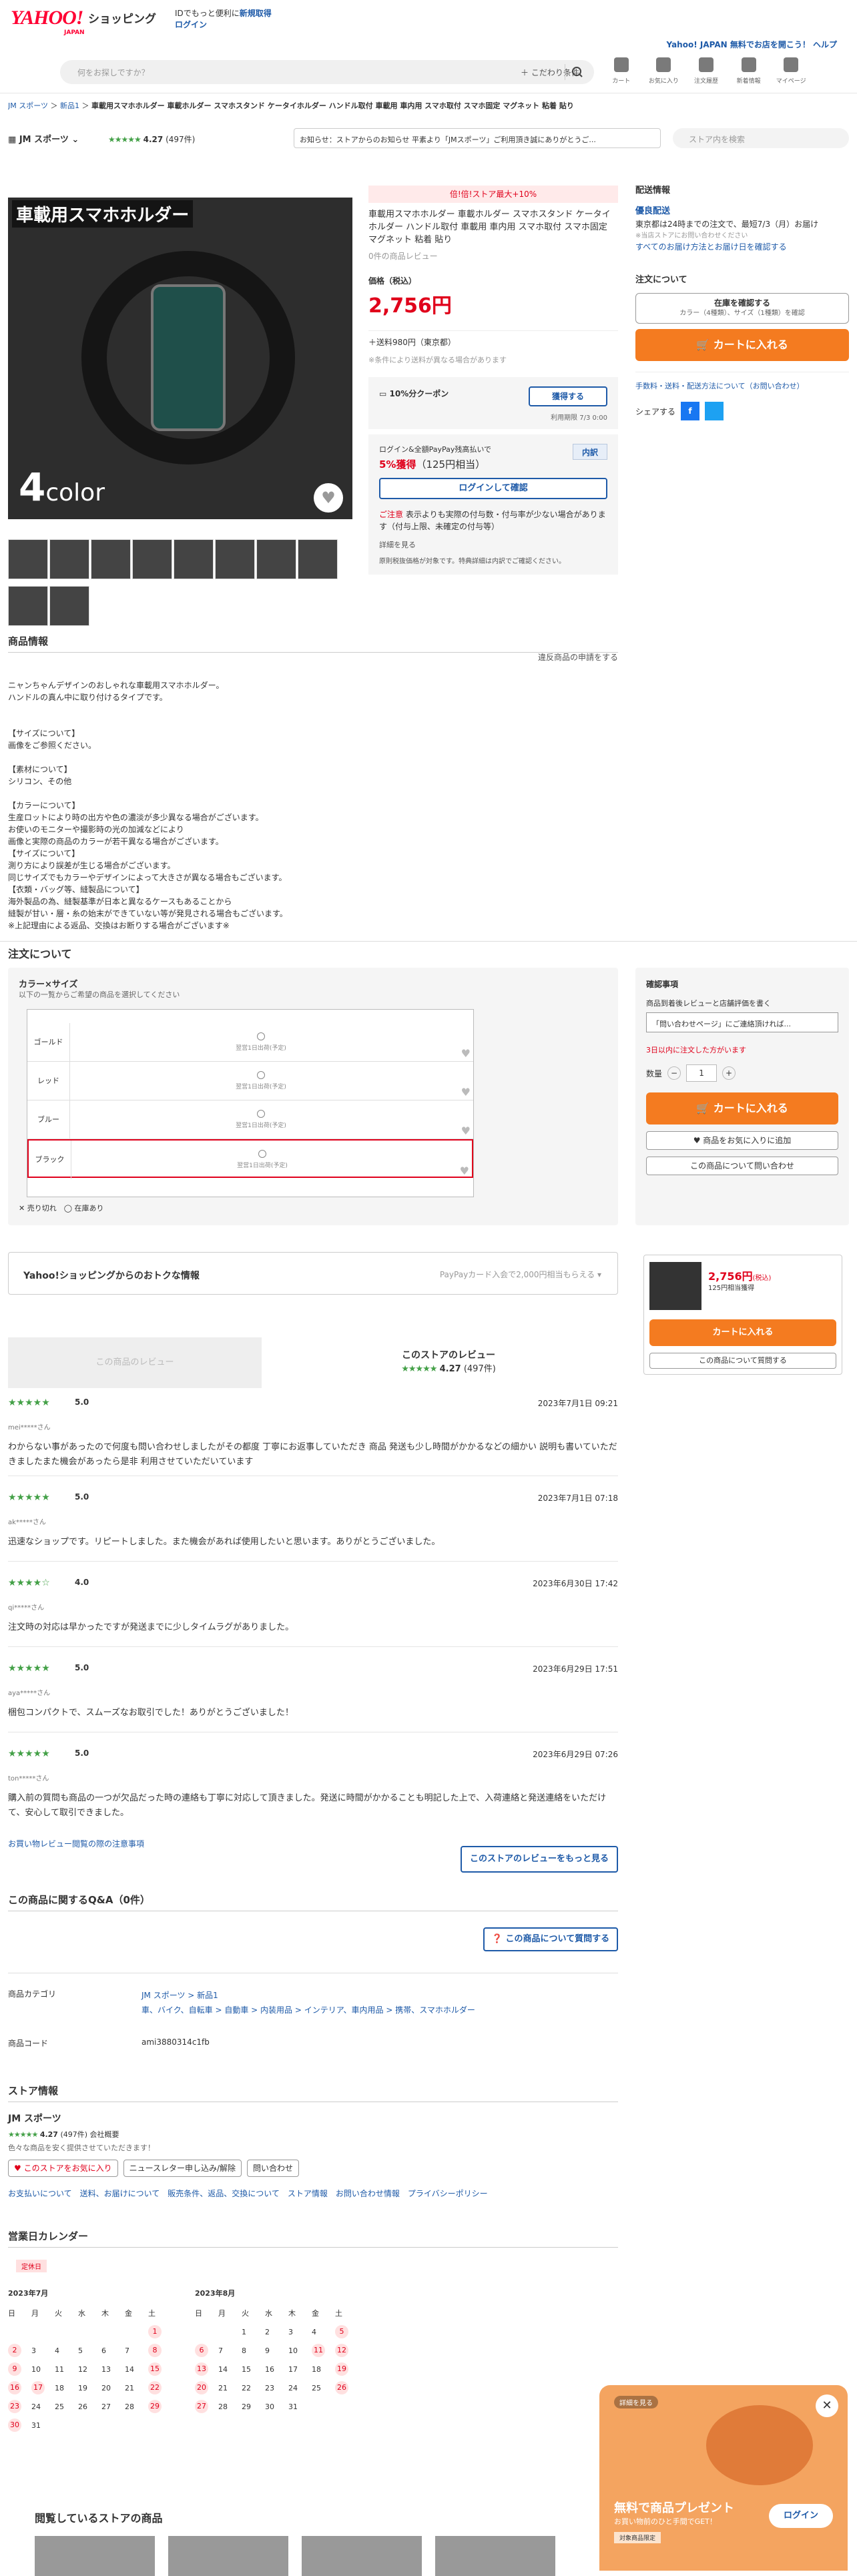 Image resolution: width=857 pixels, height=2576 pixels. I want to click on store-contact-button: 問い合わせ, so click(273, 2168).